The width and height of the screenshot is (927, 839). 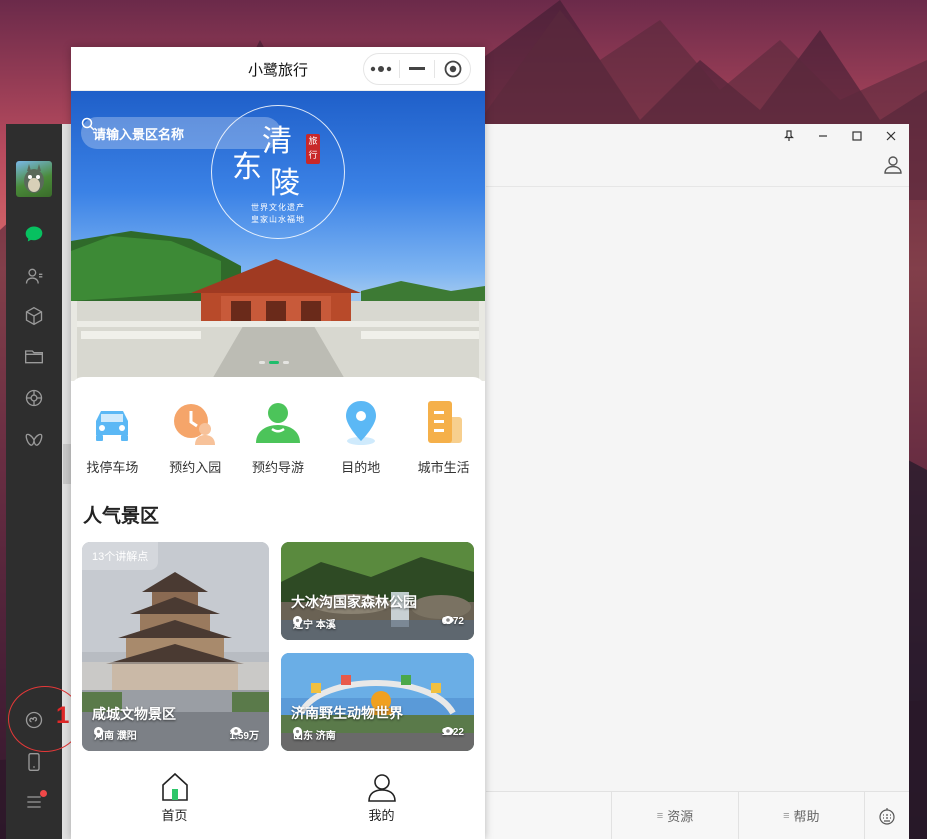 I want to click on spot-views: 6772, so click(x=452, y=621).